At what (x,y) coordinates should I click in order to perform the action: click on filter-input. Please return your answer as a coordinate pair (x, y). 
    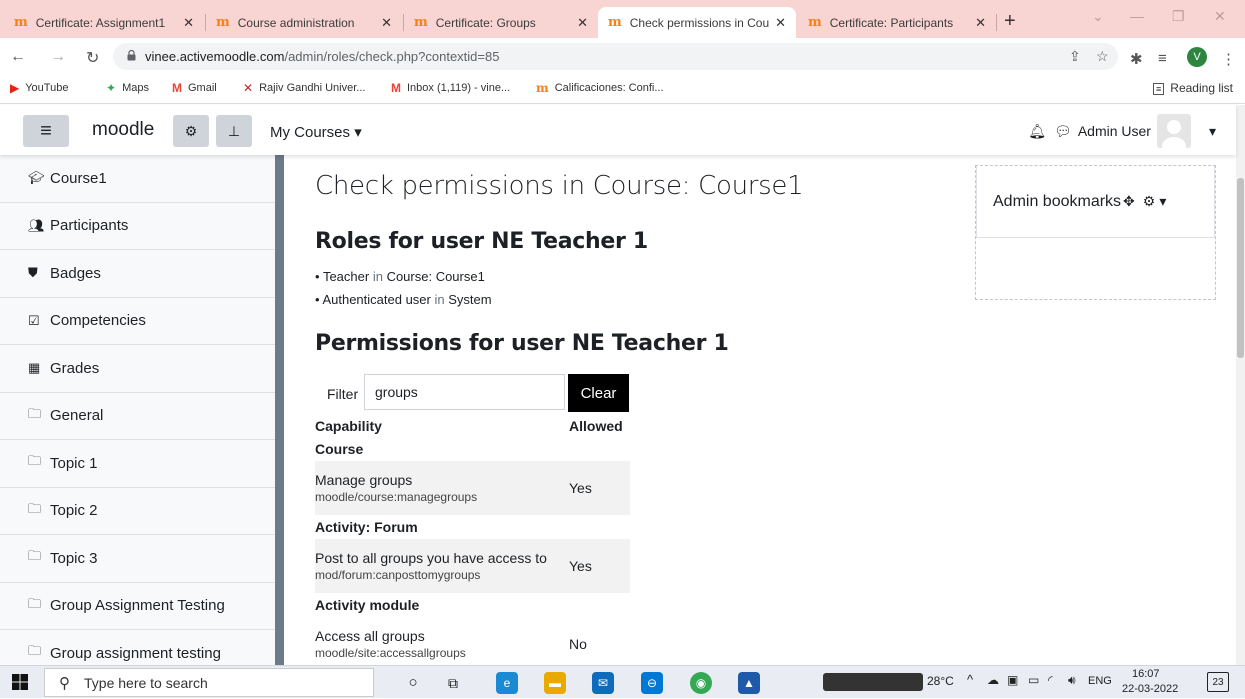
    Looking at the image, I should click on (464, 392).